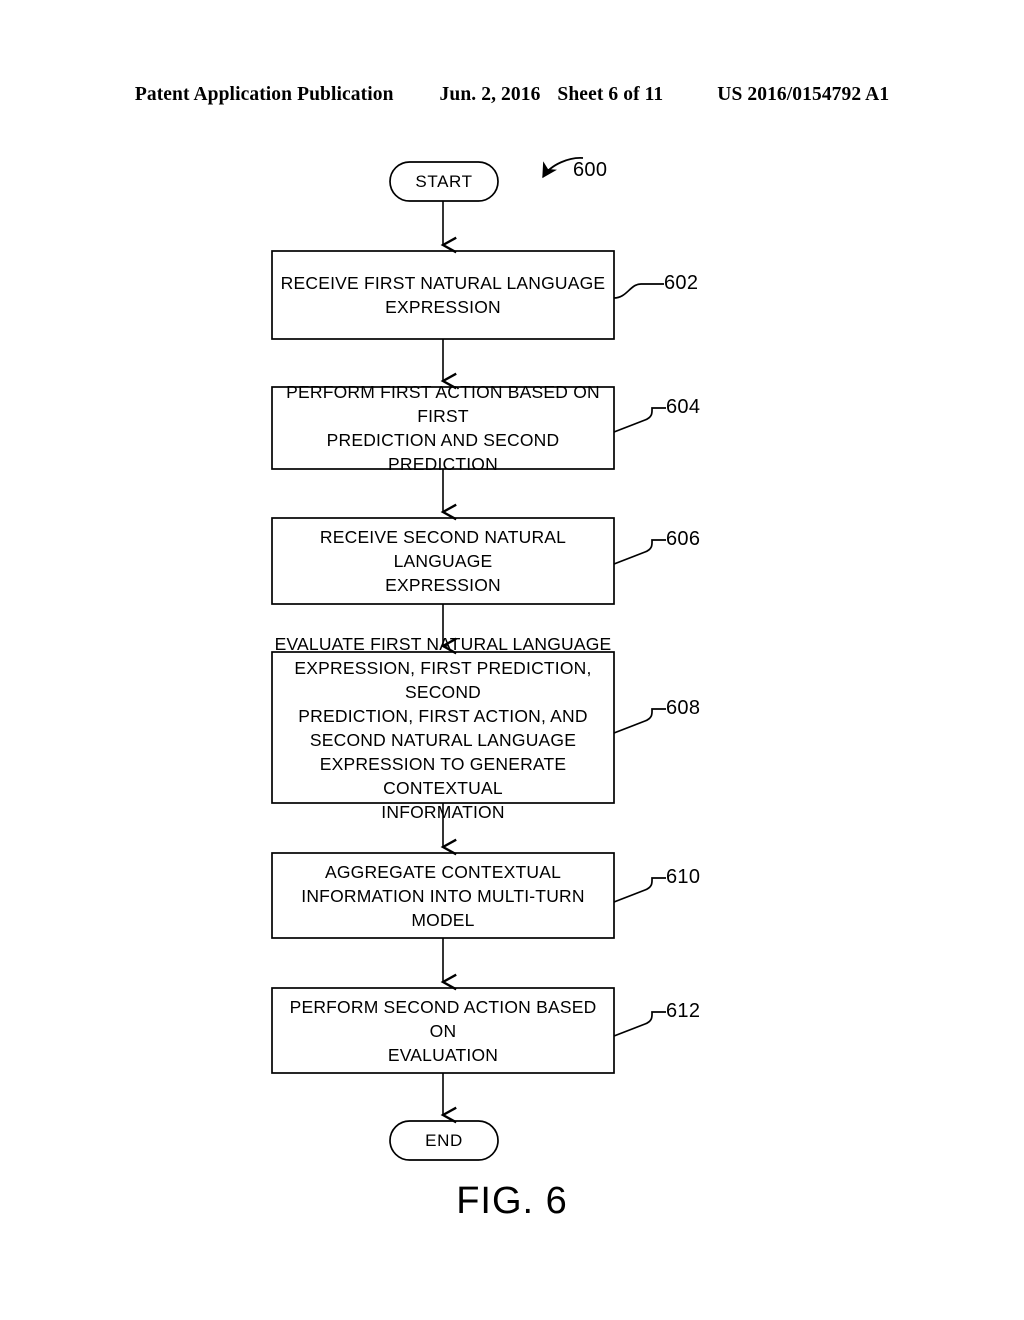  What do you see at coordinates (444, 1140) in the screenshot?
I see `end-node-label: END` at bounding box center [444, 1140].